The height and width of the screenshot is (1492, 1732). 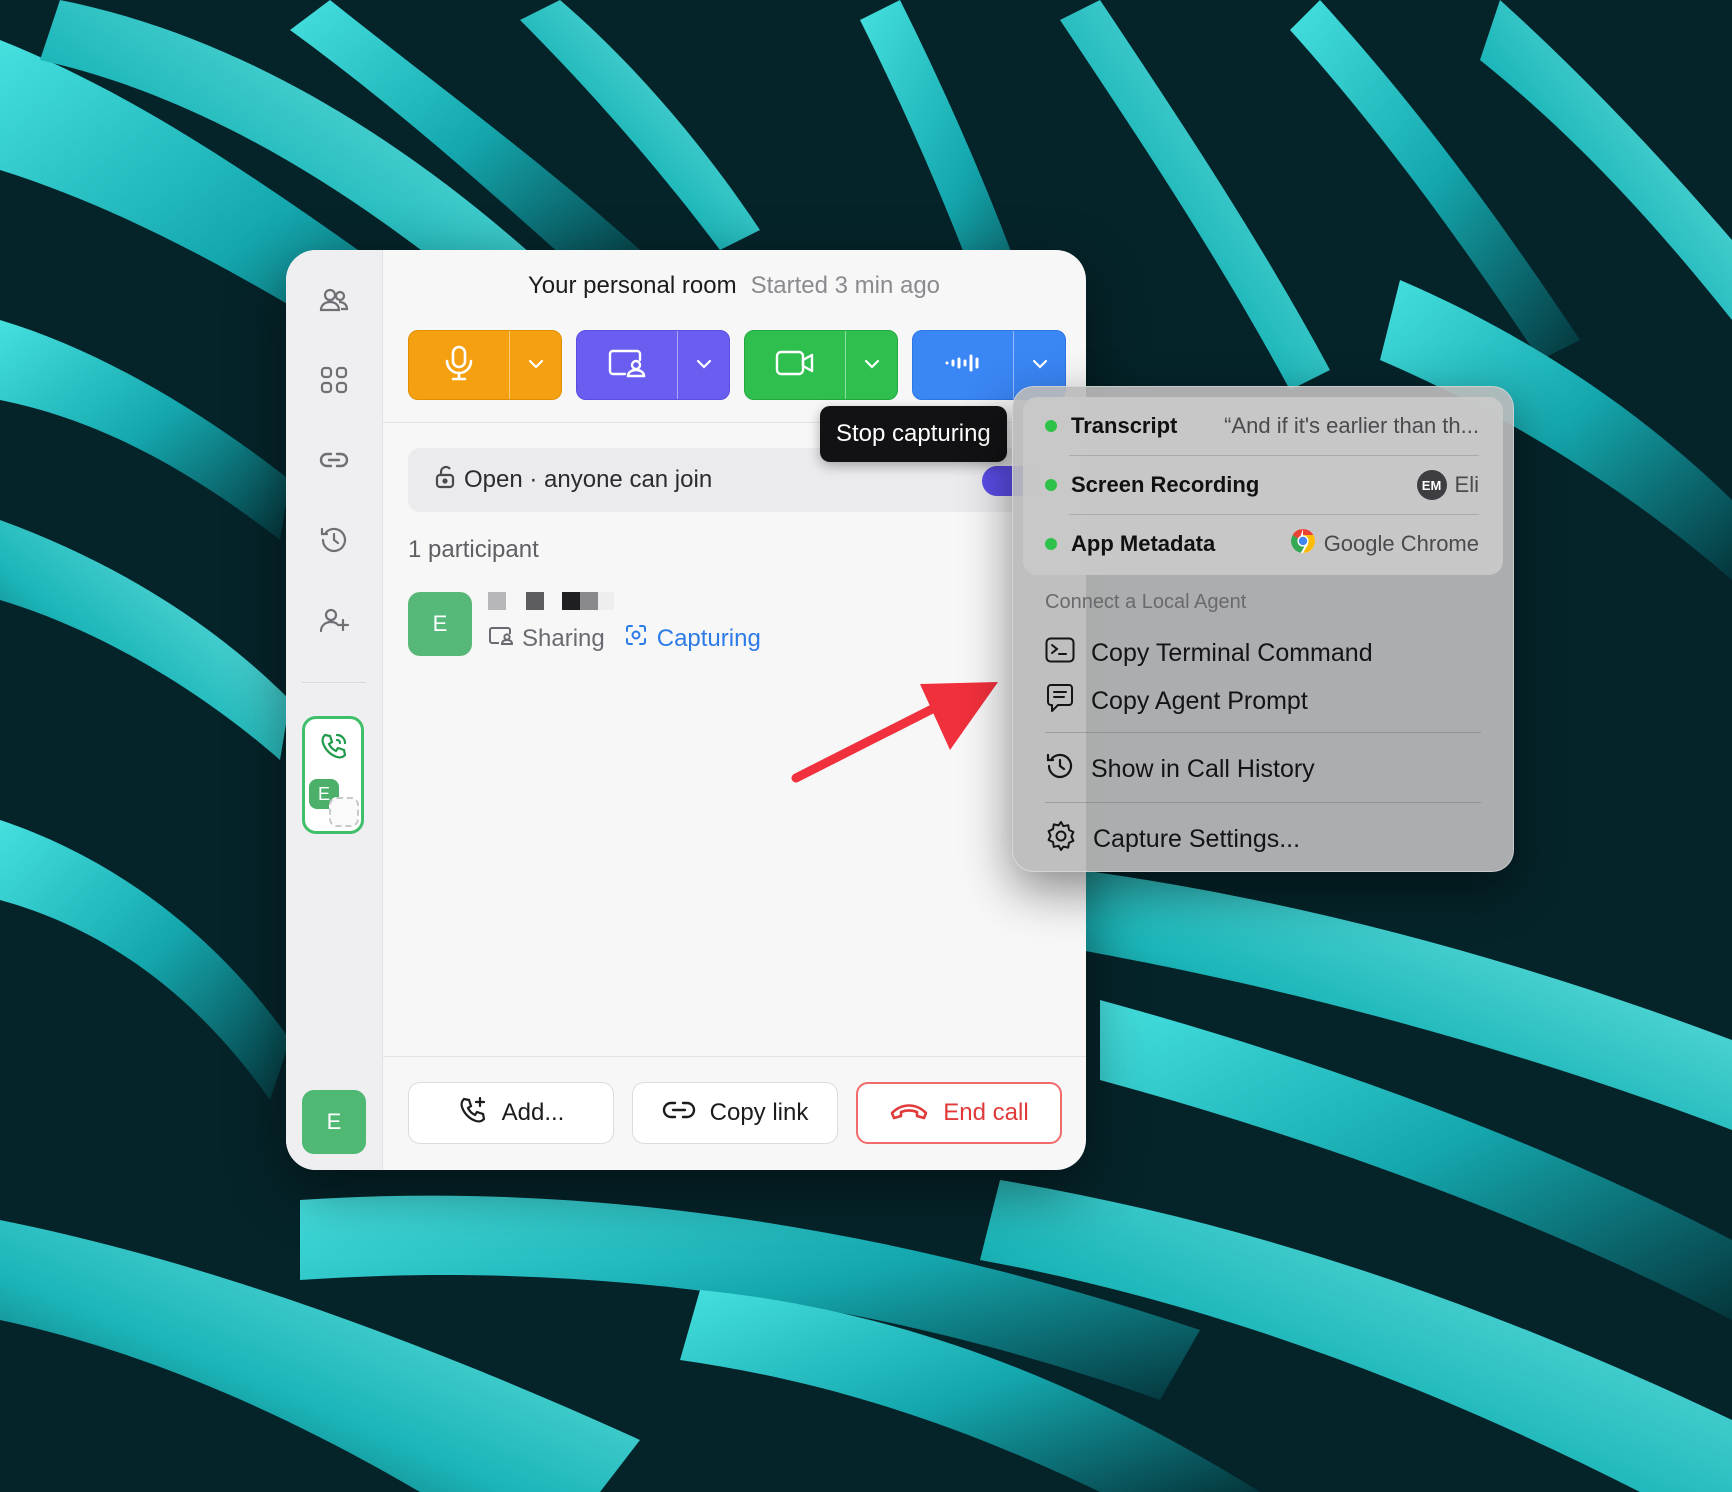 I want to click on chat-bubble-icon, so click(x=1060, y=701).